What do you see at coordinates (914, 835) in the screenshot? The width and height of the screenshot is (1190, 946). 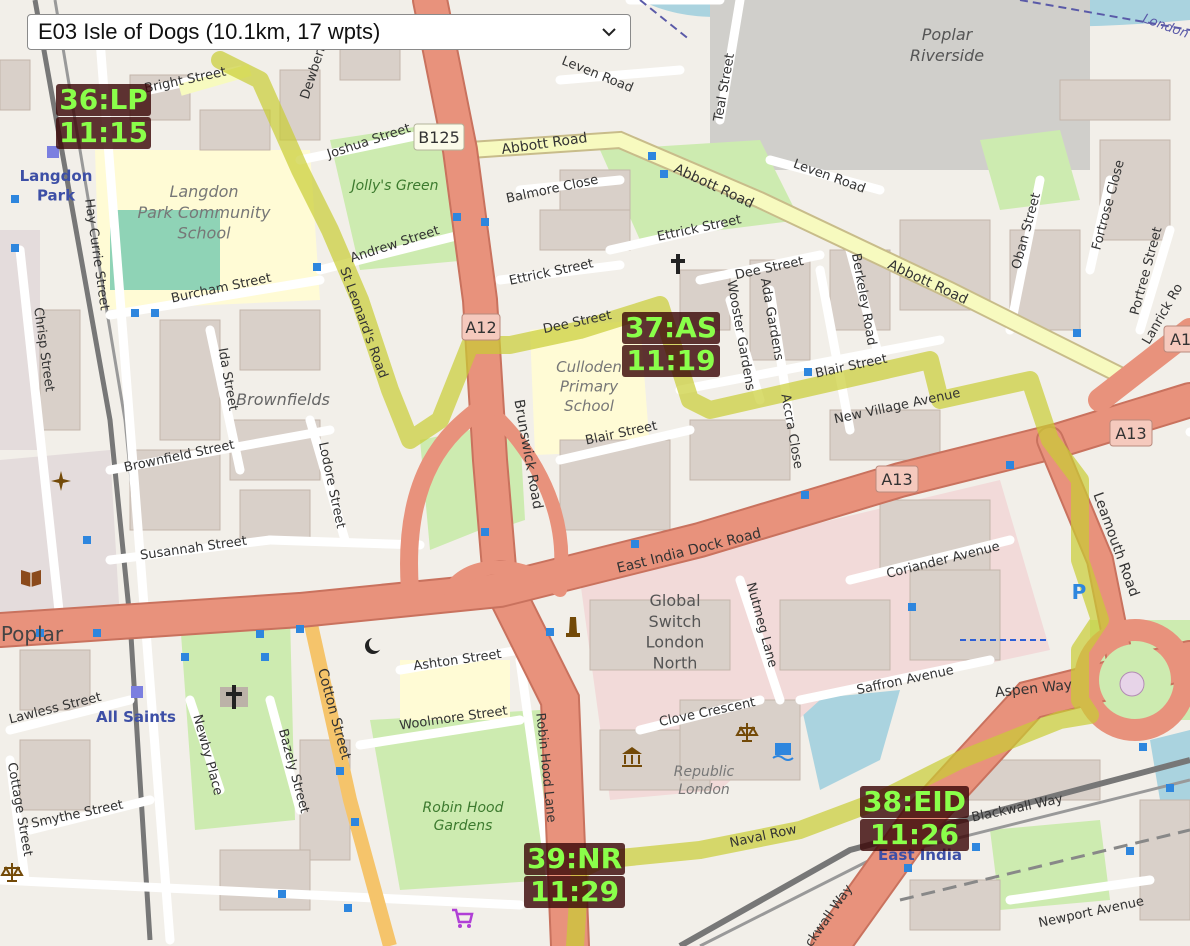 I see `waypoint-time: 11:26` at bounding box center [914, 835].